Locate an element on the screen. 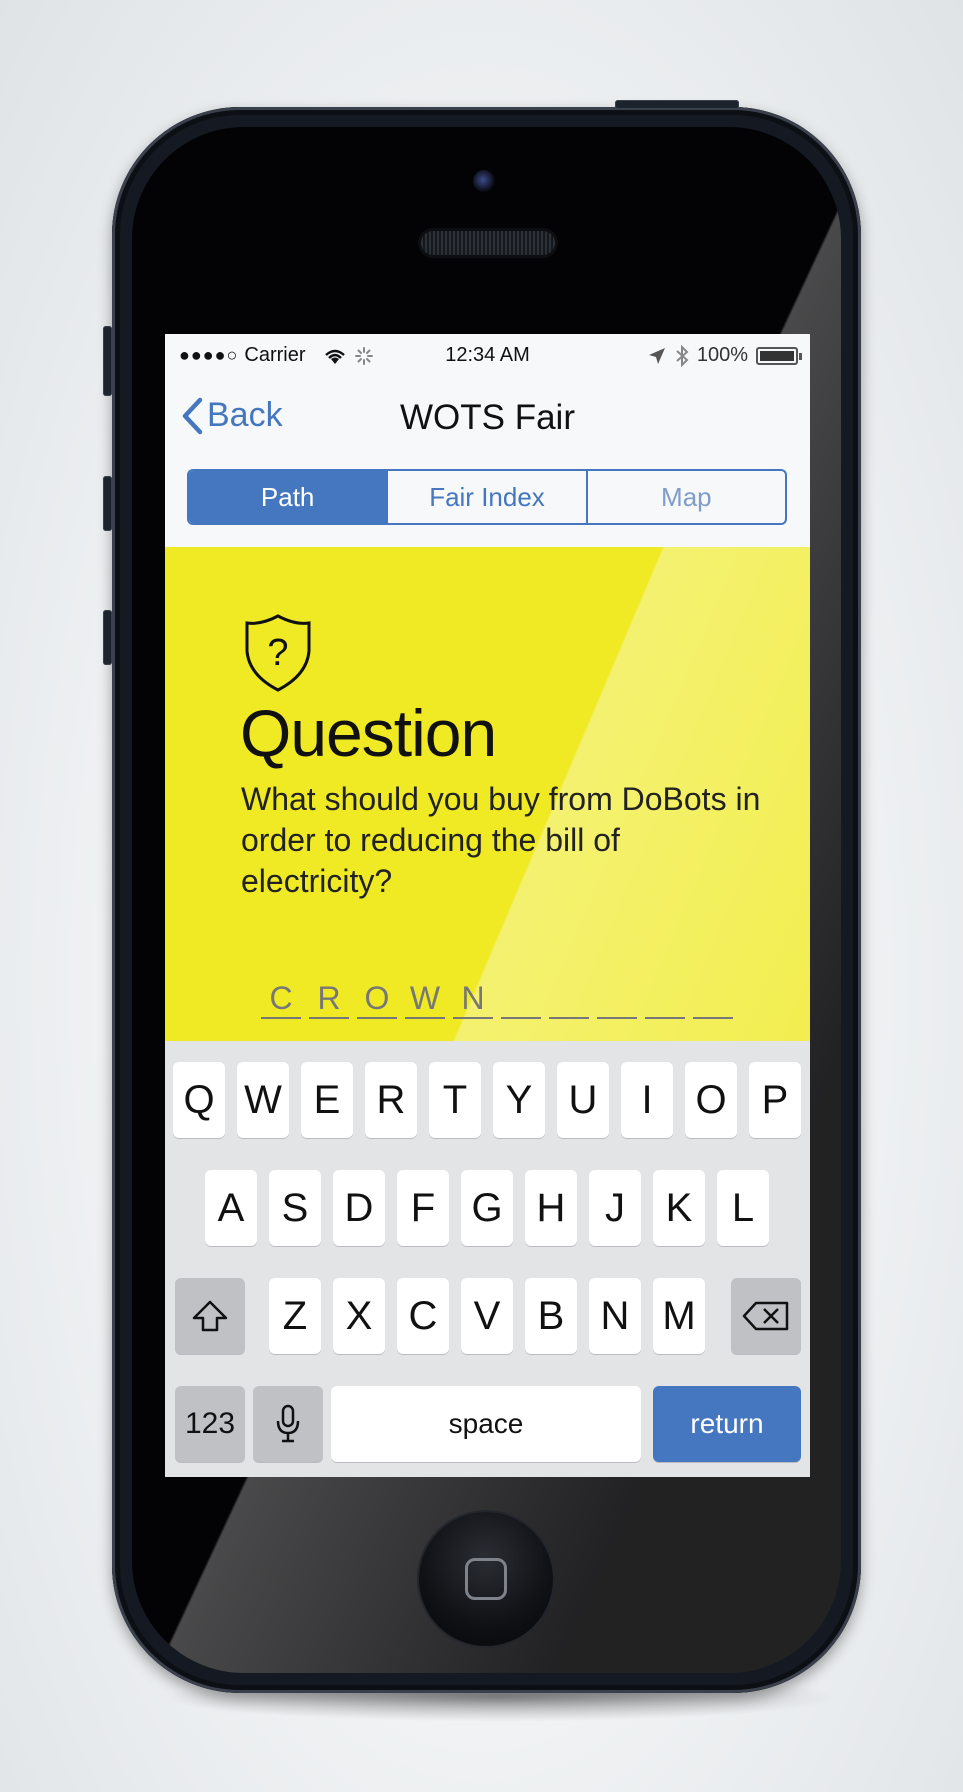 Image resolution: width=963 pixels, height=1792 pixels. answer-slot: R is located at coordinates (329, 1000).